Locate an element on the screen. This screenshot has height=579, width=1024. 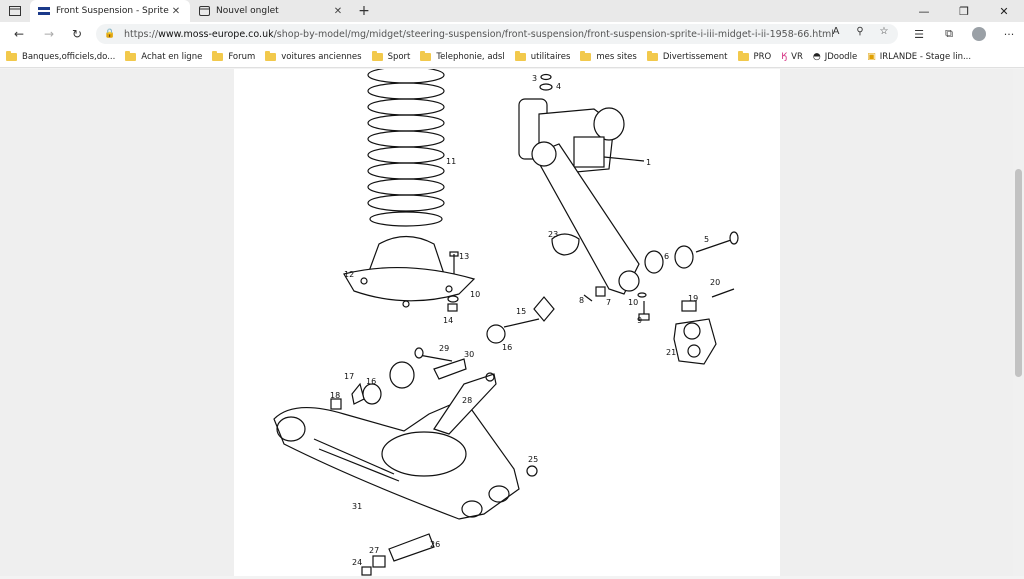
part-label-20: 20 is located at coordinates (715, 282).